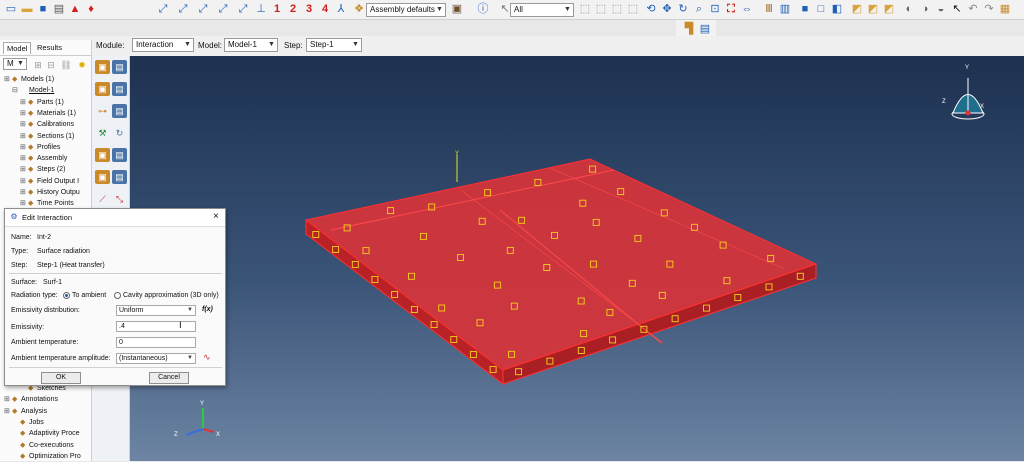 Image resolution: width=1024 pixels, height=462 pixels. I want to click on amplitude-manager-icon: ▤, so click(119, 177).